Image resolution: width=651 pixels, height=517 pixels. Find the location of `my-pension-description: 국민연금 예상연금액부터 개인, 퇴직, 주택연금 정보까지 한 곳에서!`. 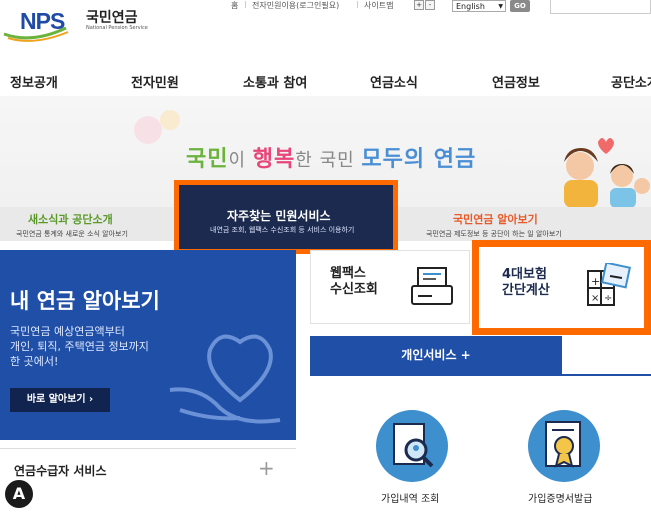

my-pension-description: 국민연금 예상연금액부터 개인, 퇴직, 주택연금 정보까지 한 곳에서! is located at coordinates (79, 346).